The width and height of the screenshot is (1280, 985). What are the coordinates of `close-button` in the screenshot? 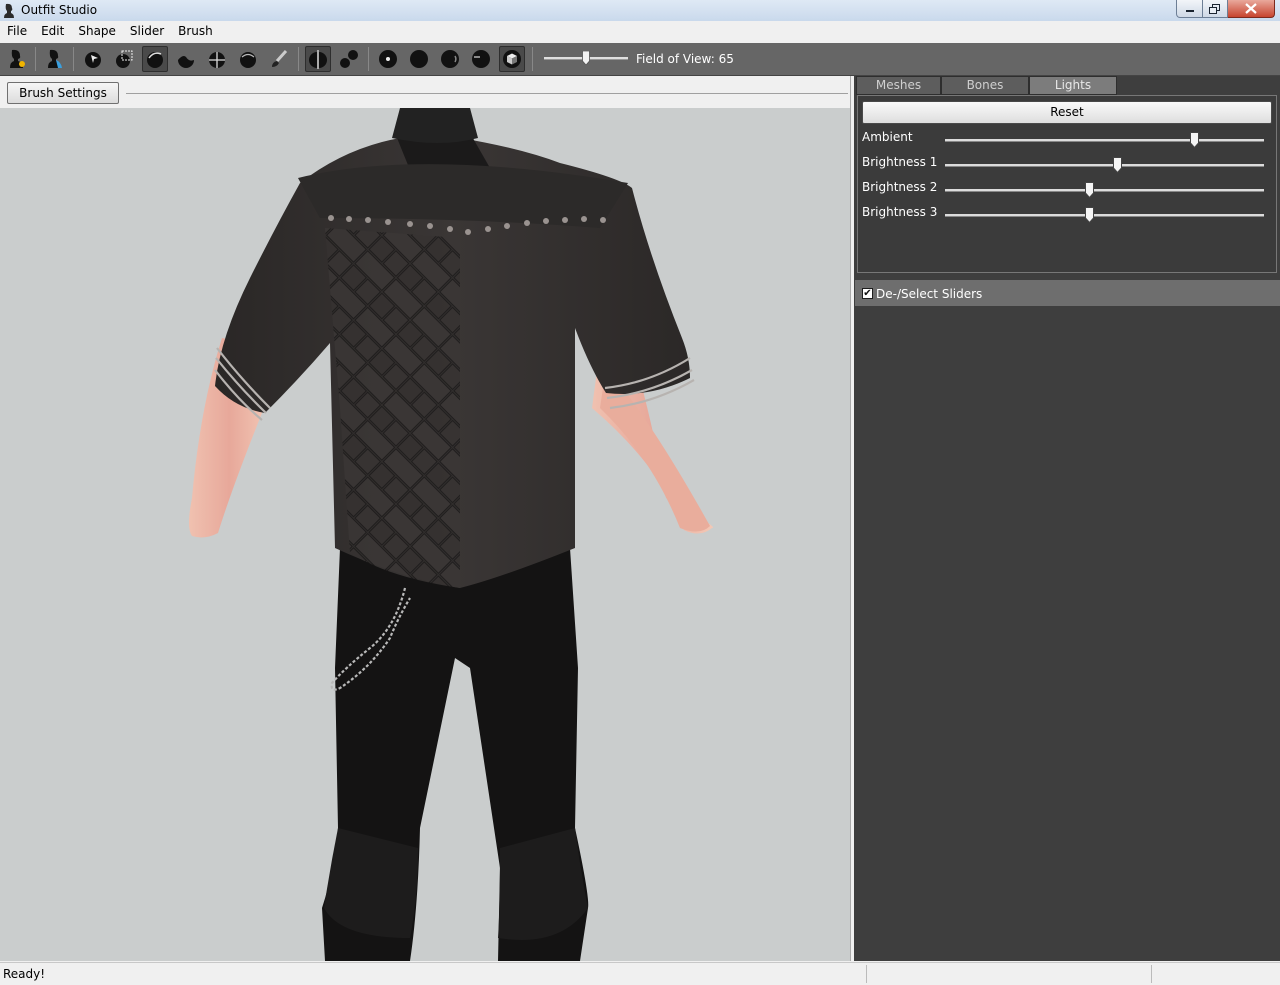 It's located at (1251, 9).